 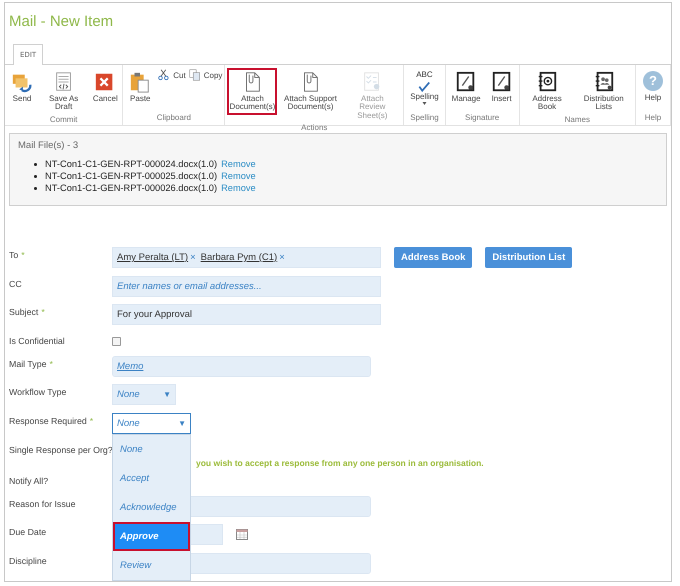 I want to click on checkbox, so click(x=116, y=341).